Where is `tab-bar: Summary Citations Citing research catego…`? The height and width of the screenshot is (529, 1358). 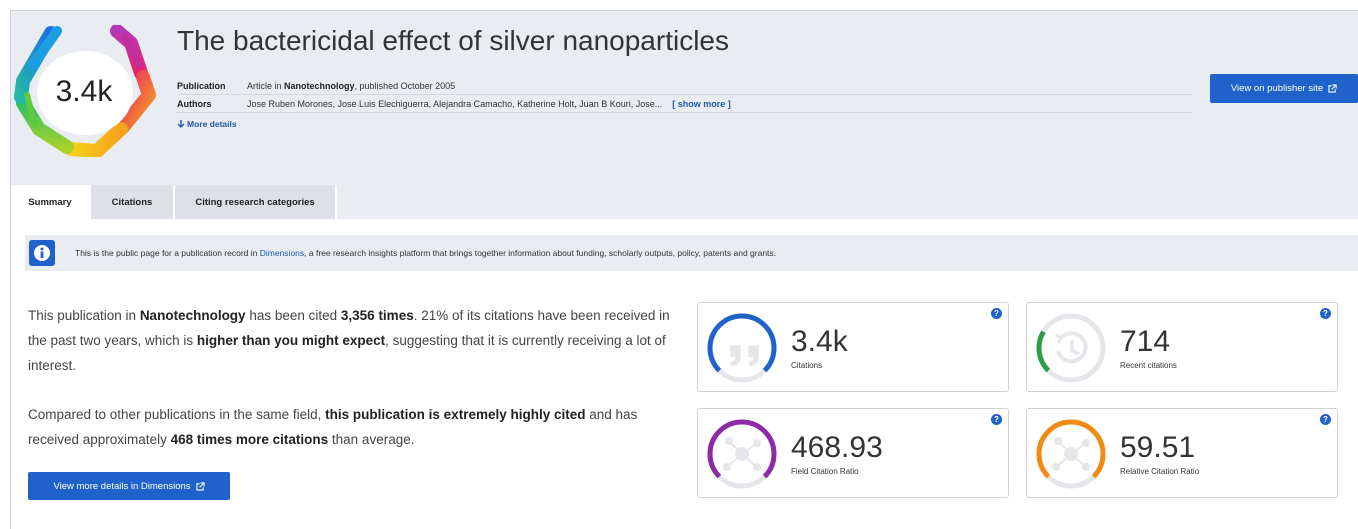
tab-bar: Summary Citations Citing research catego… is located at coordinates (174, 202).